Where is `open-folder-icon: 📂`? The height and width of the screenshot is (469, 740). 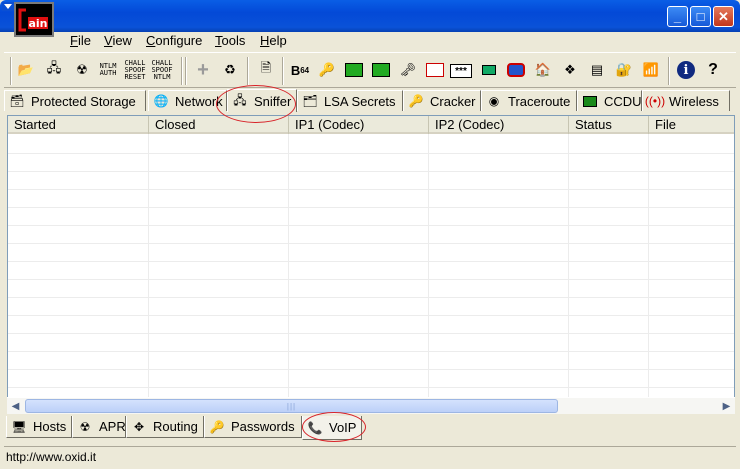 open-folder-icon: 📂 is located at coordinates (26, 70).